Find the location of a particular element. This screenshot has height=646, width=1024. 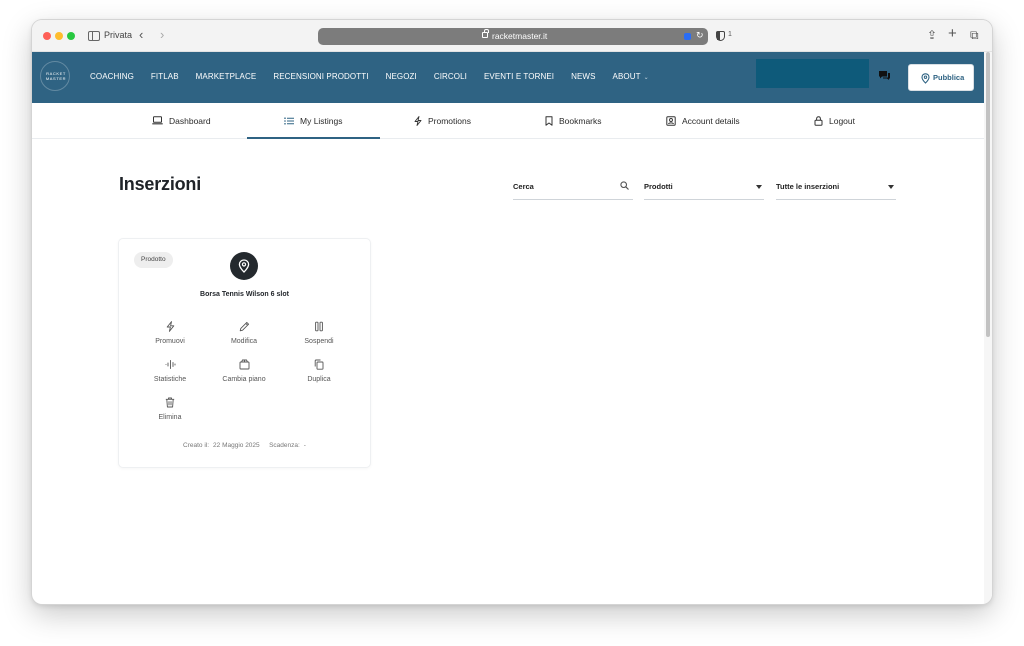

tab-promotions: Promotions is located at coordinates (442, 120).